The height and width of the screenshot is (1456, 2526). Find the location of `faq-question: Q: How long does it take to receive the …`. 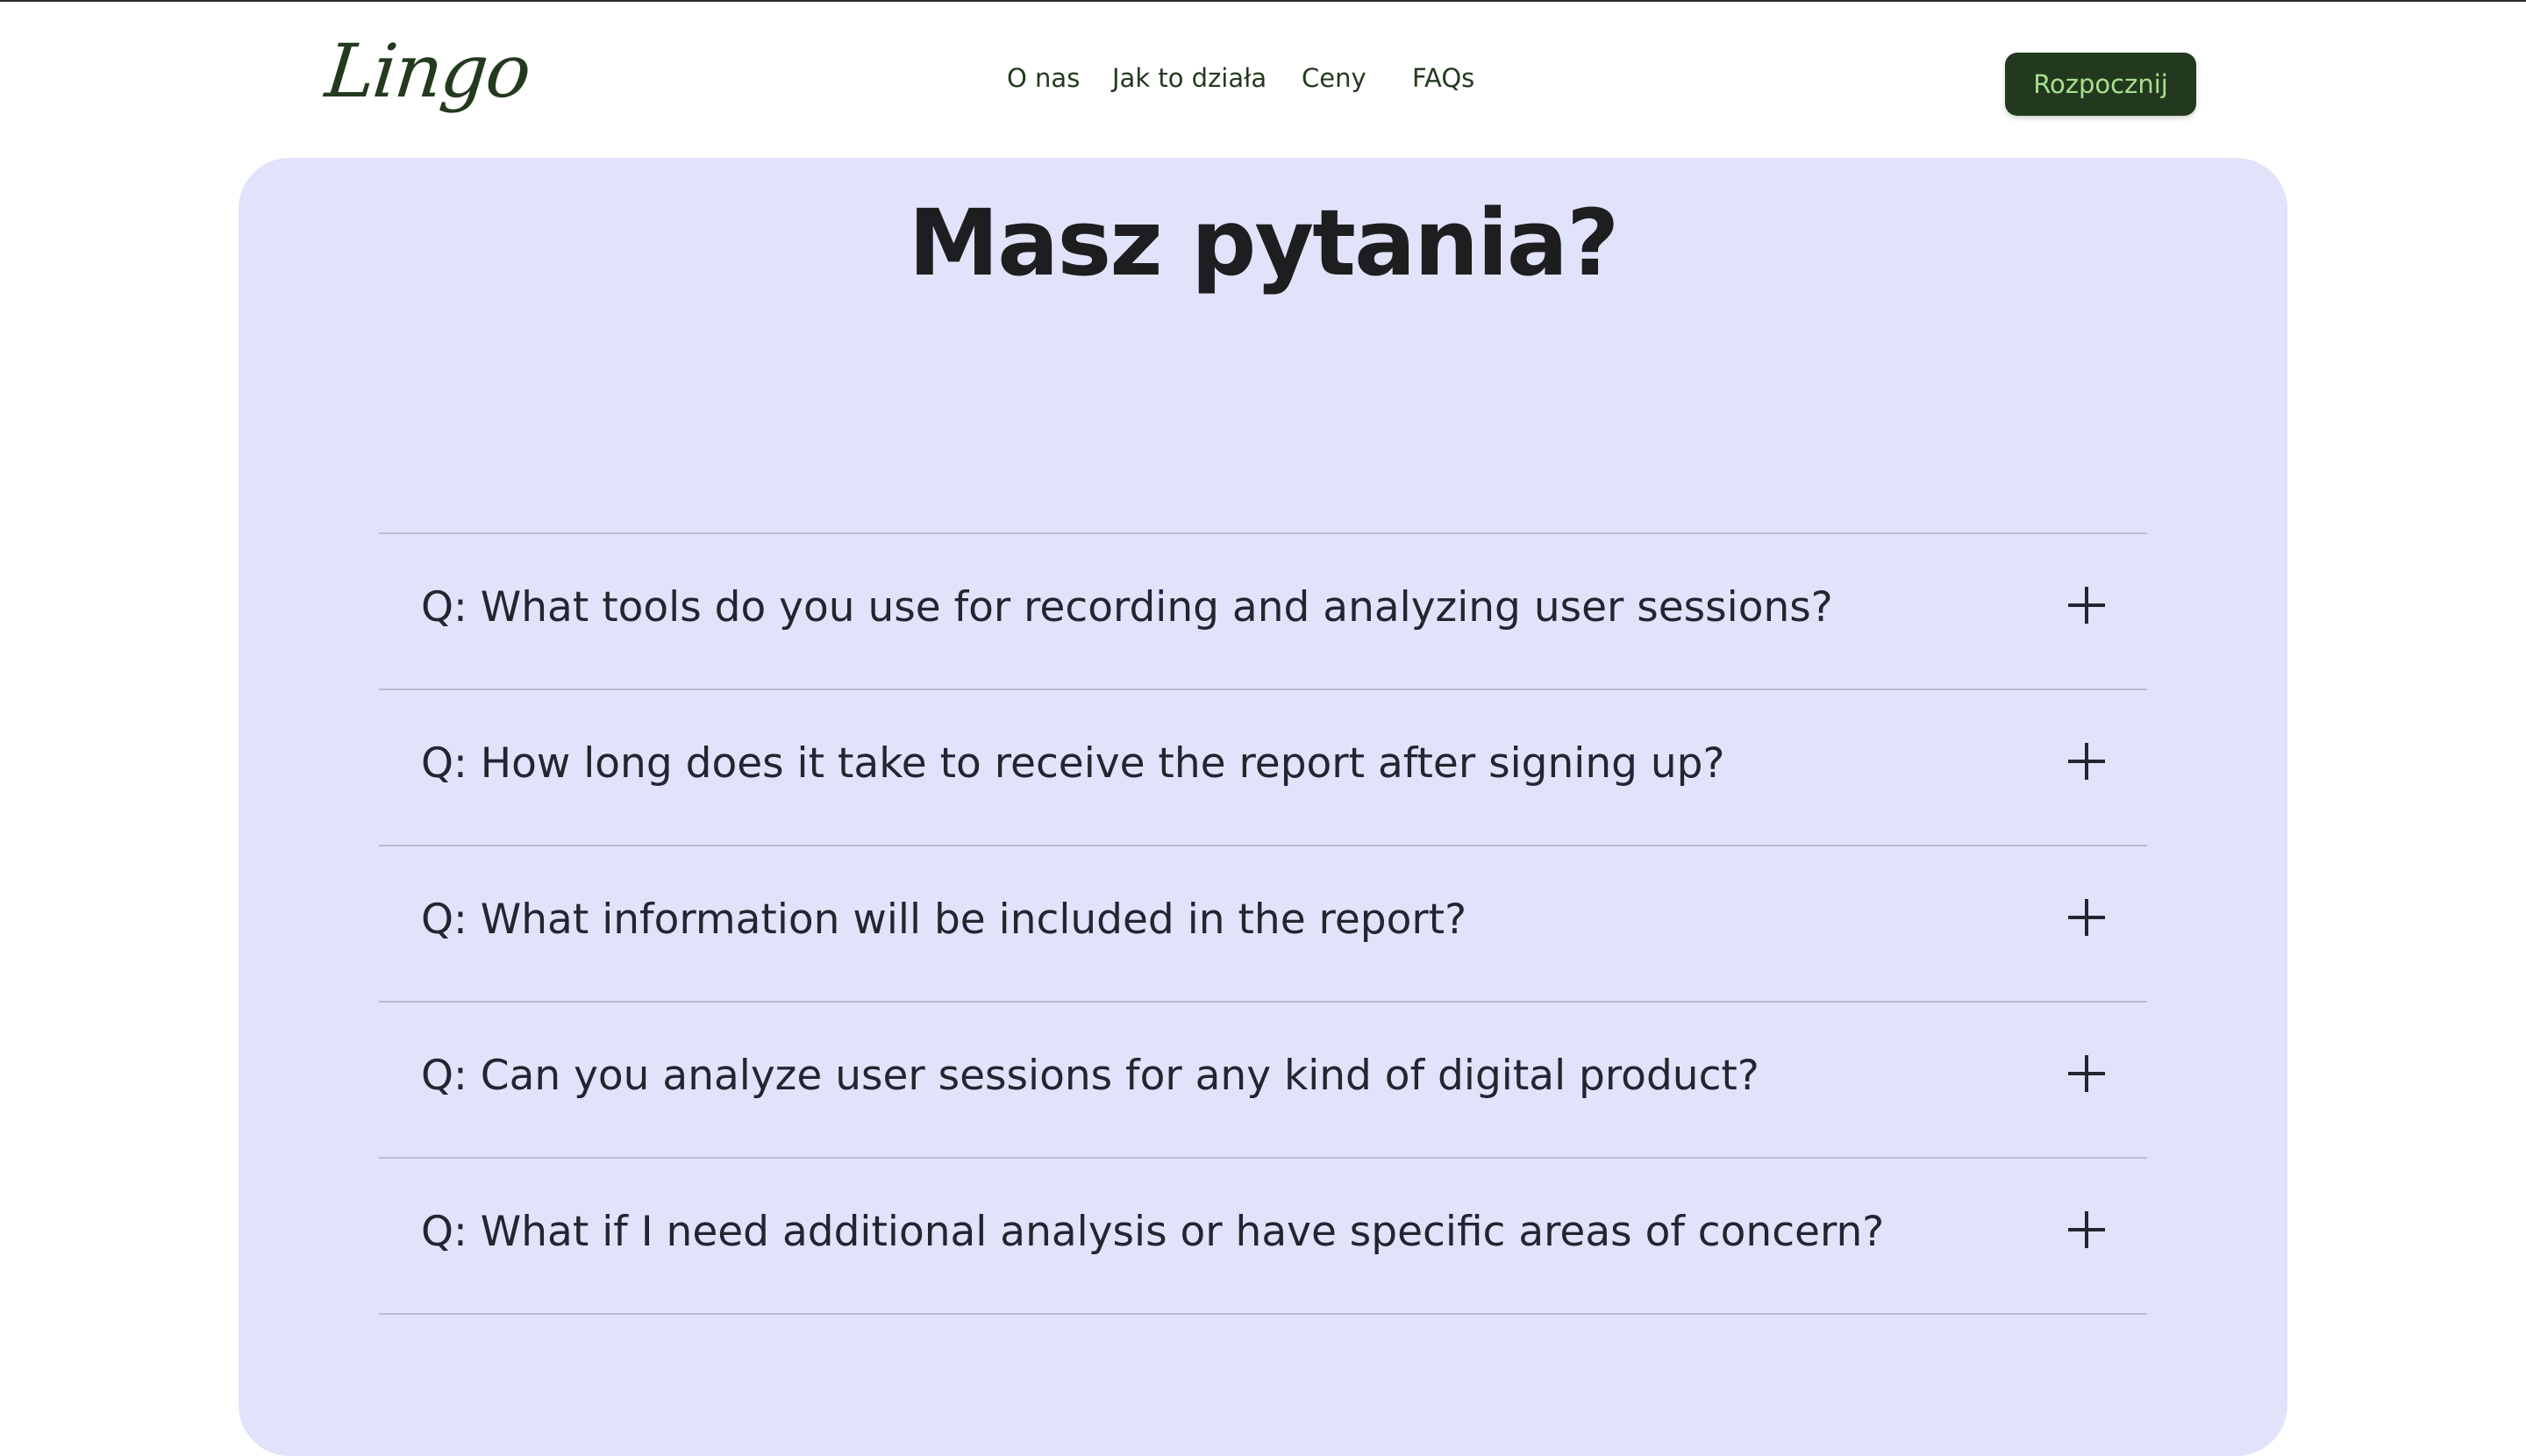

faq-question: Q: How long does it take to receive the … is located at coordinates (1073, 763).